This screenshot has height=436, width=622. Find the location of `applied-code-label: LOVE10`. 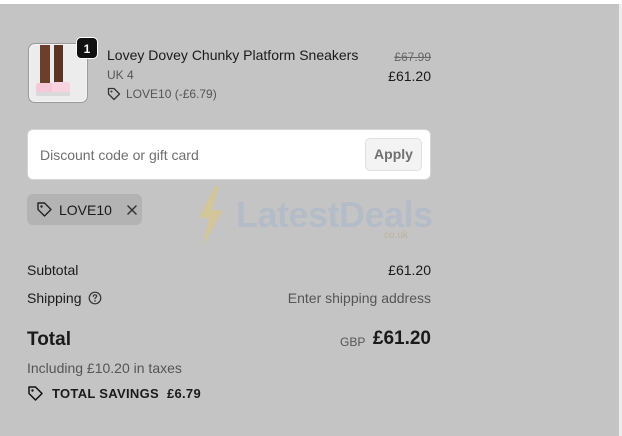

applied-code-label: LOVE10 is located at coordinates (85, 209).